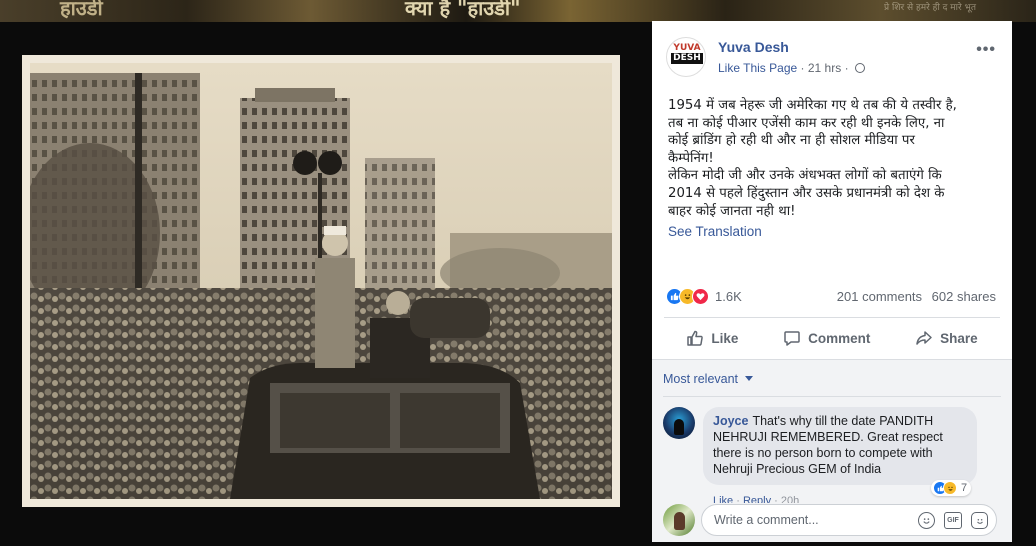 The width and height of the screenshot is (1036, 546). I want to click on post-stats: 201 comments 602 shares, so click(913, 296).